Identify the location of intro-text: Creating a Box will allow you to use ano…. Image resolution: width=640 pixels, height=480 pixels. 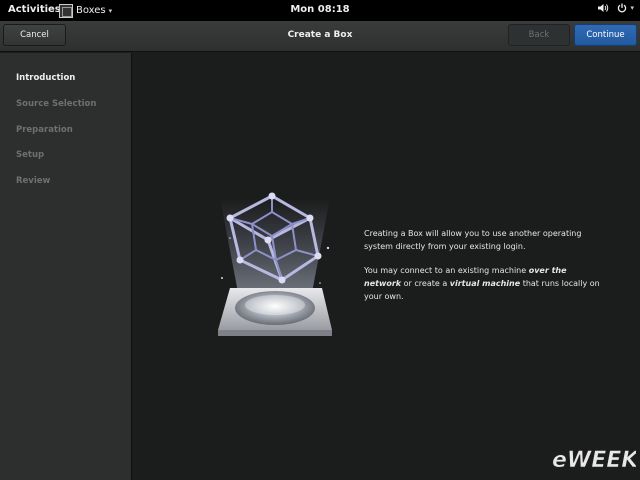
(484, 270).